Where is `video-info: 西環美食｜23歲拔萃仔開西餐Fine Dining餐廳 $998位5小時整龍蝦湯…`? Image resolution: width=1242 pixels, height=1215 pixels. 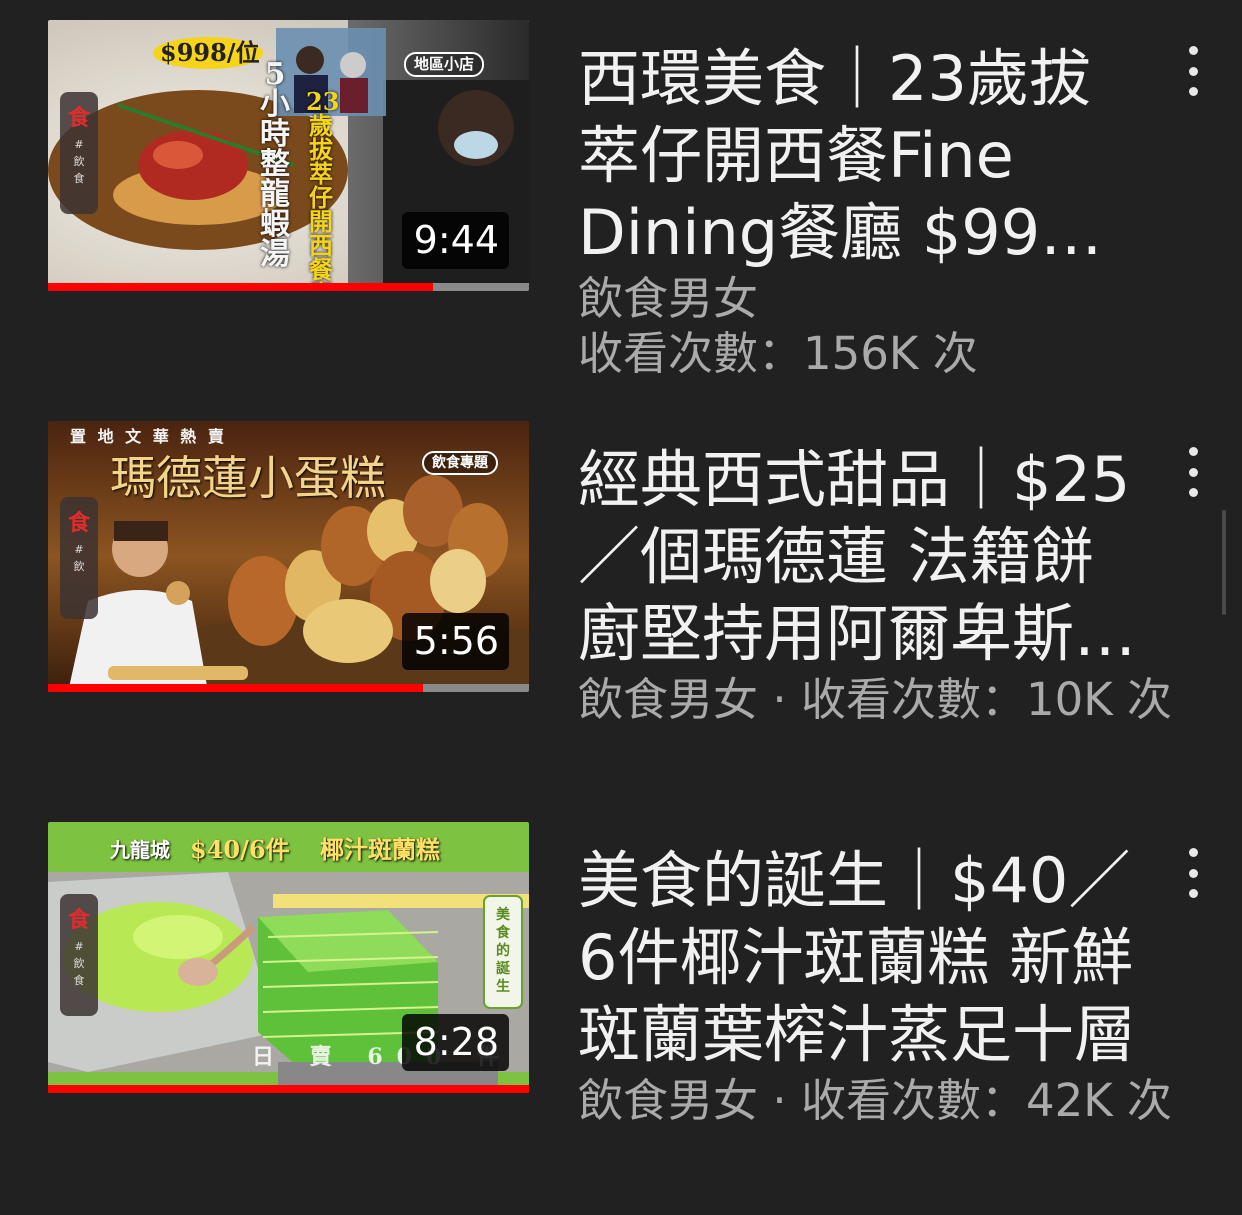 video-info: 西環美食｜23歲拔萃仔開西餐Fine Dining餐廳 $998位5小時整龍蝦湯… is located at coordinates (858, 210).